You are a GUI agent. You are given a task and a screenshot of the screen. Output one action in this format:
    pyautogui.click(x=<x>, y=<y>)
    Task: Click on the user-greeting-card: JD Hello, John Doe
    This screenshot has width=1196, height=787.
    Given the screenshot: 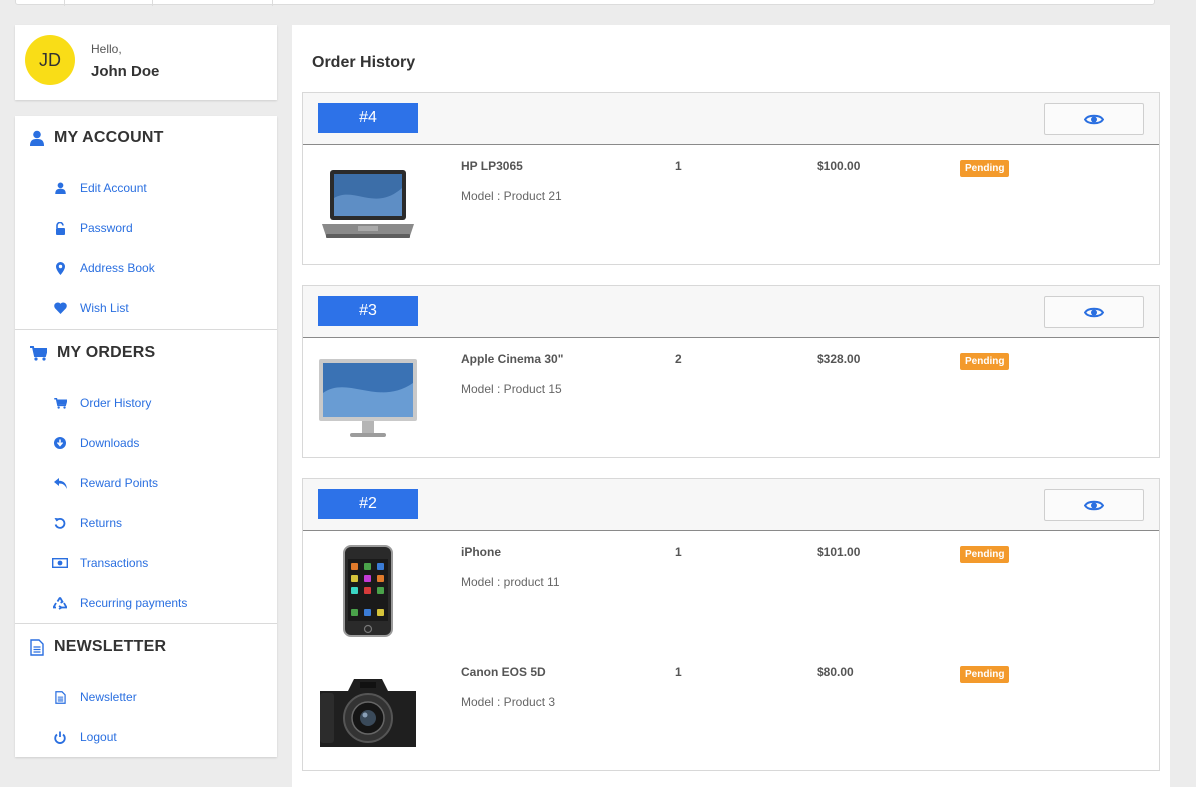 What is the action you would take?
    pyautogui.click(x=146, y=62)
    